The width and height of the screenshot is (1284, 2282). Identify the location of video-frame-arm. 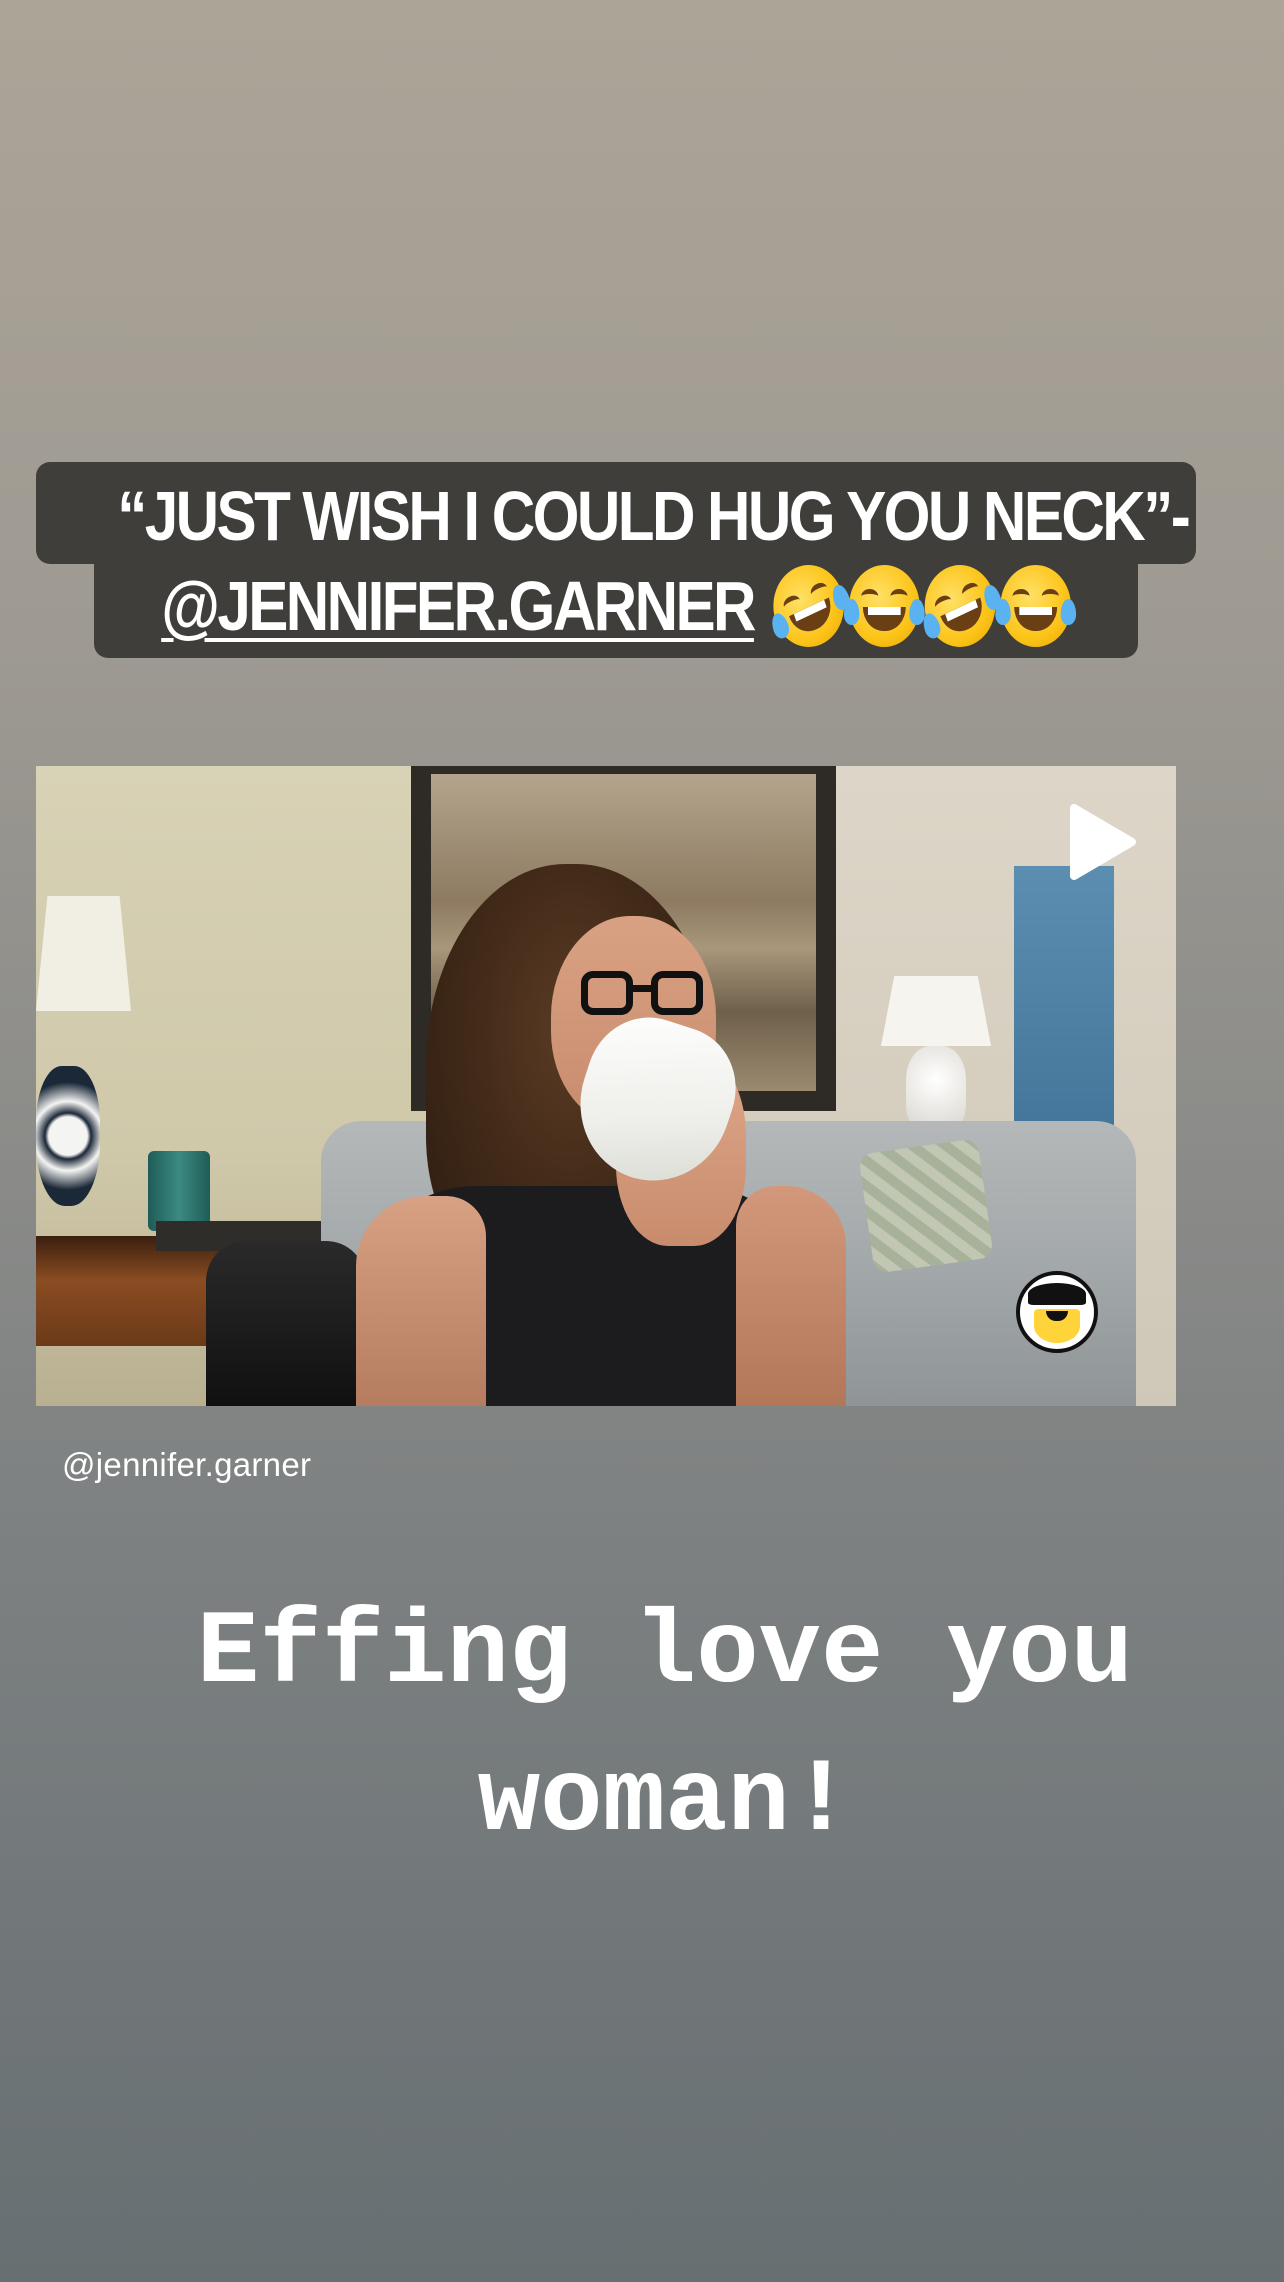
(791, 1296).